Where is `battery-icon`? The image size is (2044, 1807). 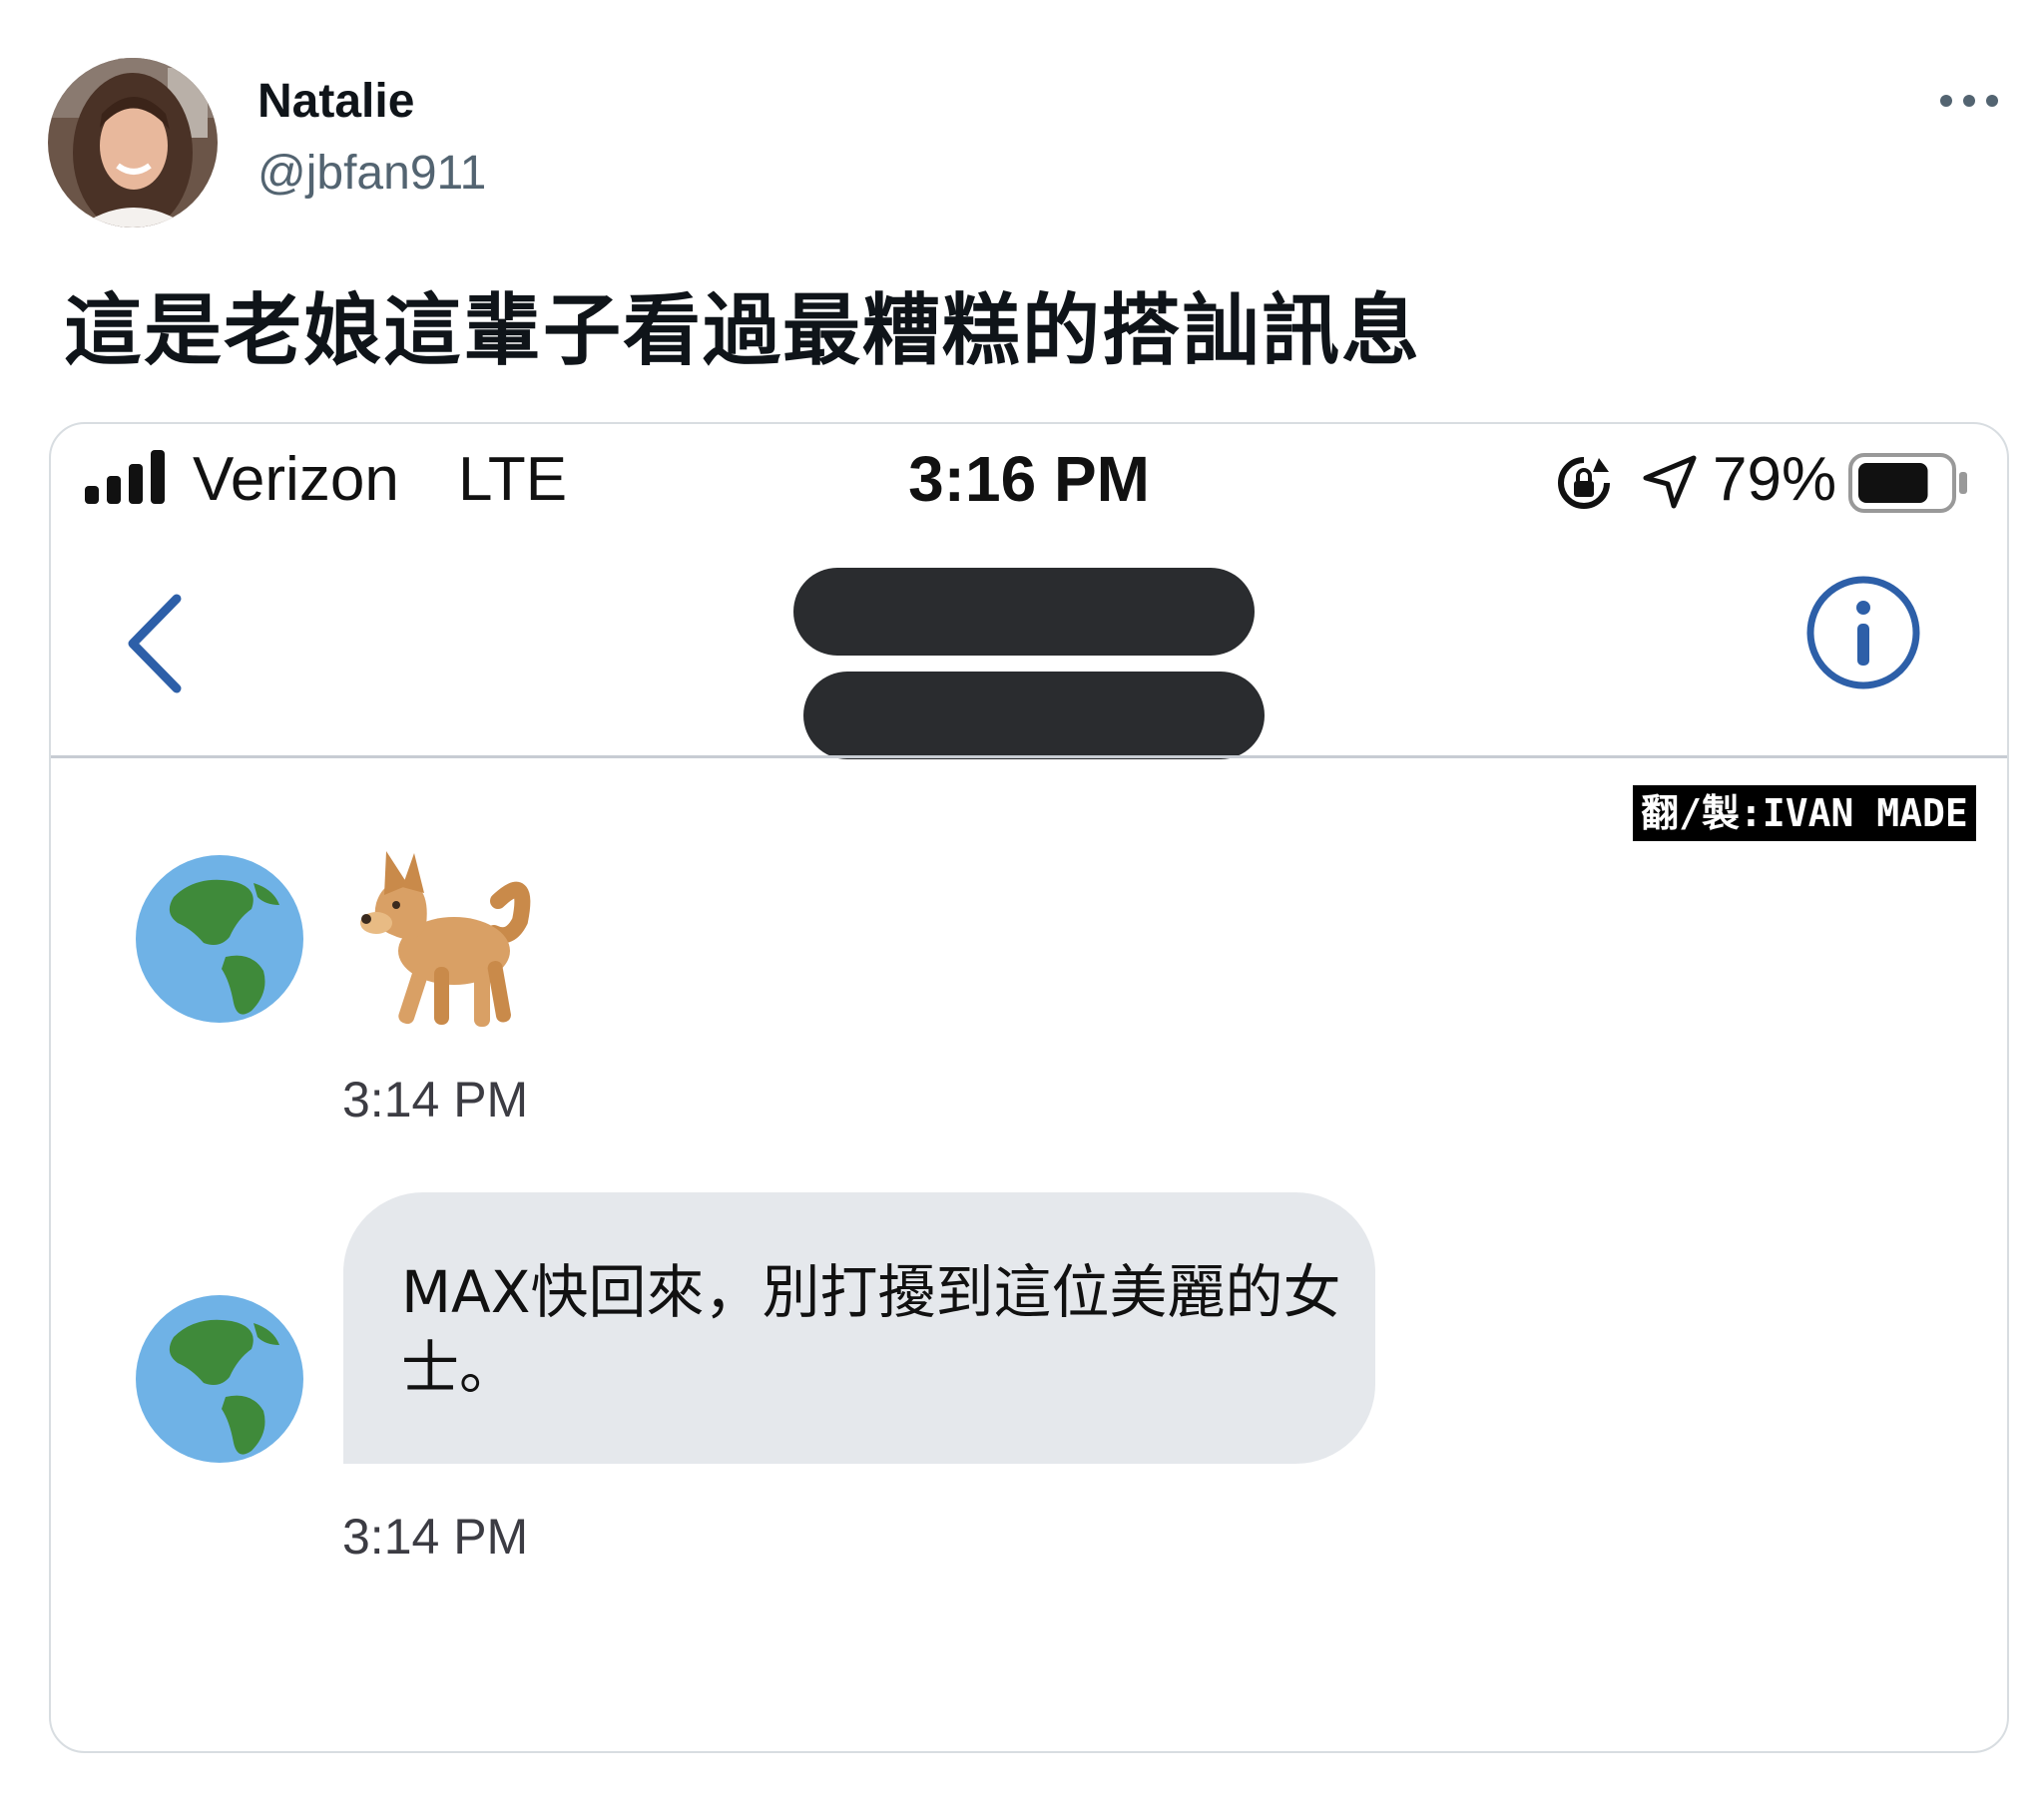 battery-icon is located at coordinates (1907, 483).